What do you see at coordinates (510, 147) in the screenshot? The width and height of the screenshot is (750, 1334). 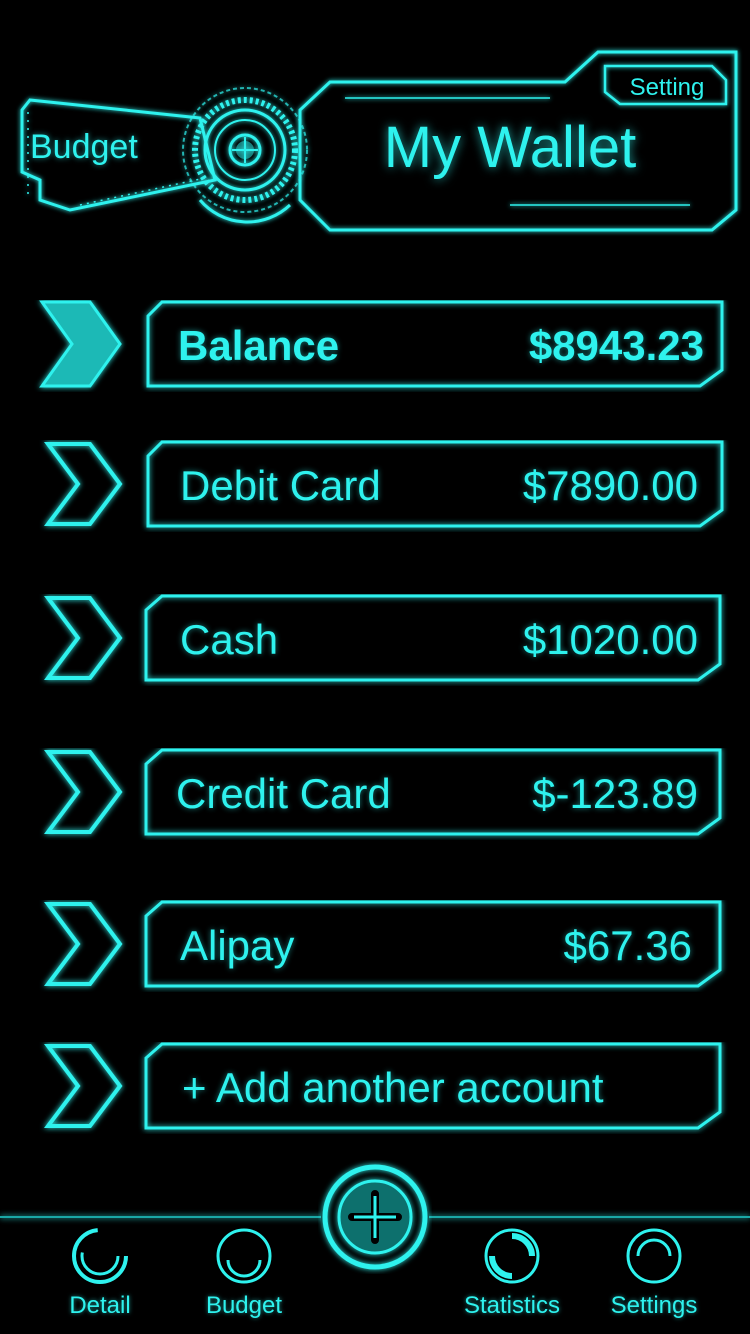 I see `page-title: My Wallet` at bounding box center [510, 147].